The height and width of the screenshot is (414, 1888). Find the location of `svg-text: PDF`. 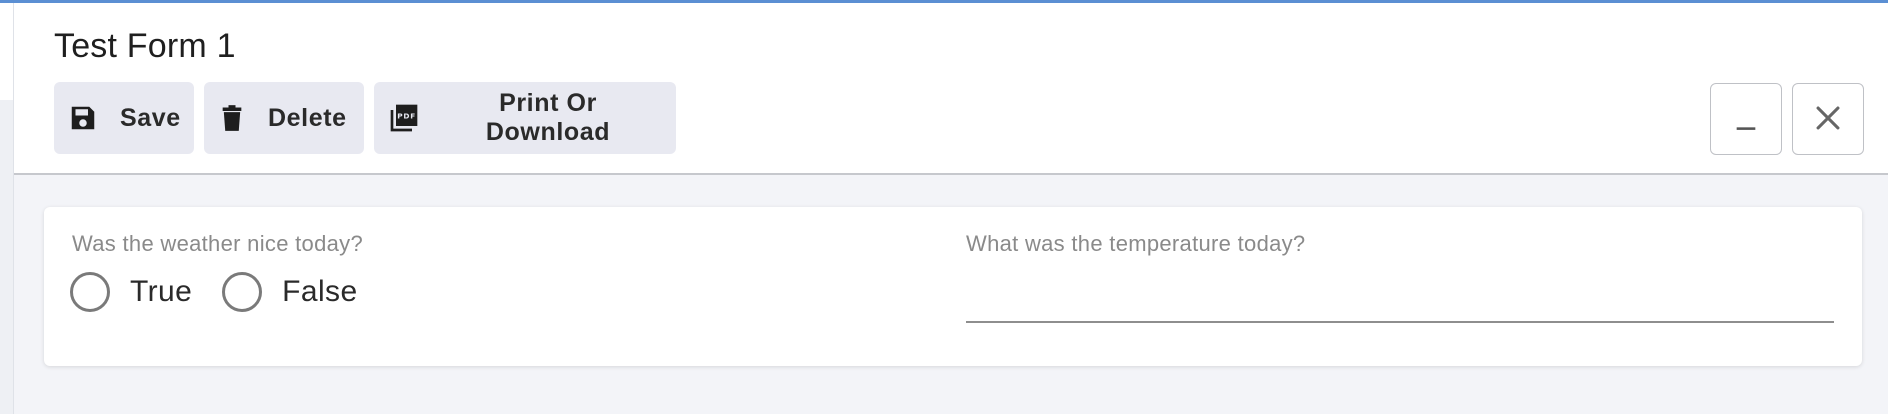

svg-text: PDF is located at coordinates (406, 116).